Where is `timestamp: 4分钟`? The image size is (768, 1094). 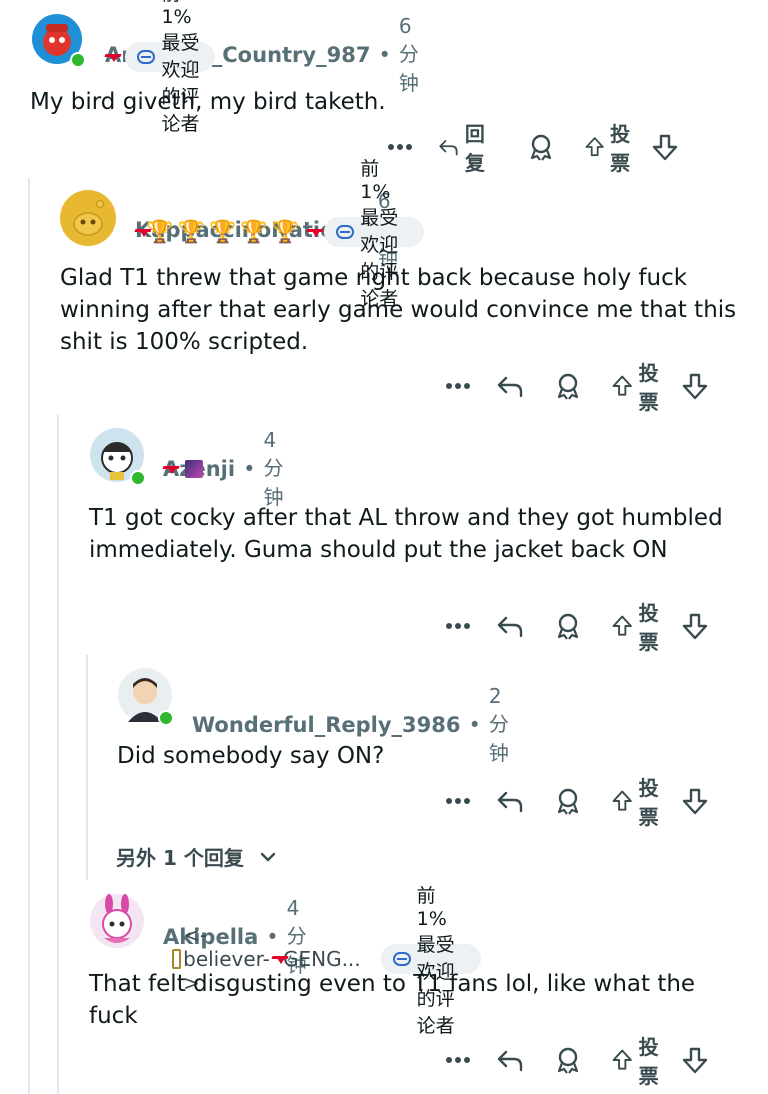
timestamp: 4分钟 is located at coordinates (273, 468).